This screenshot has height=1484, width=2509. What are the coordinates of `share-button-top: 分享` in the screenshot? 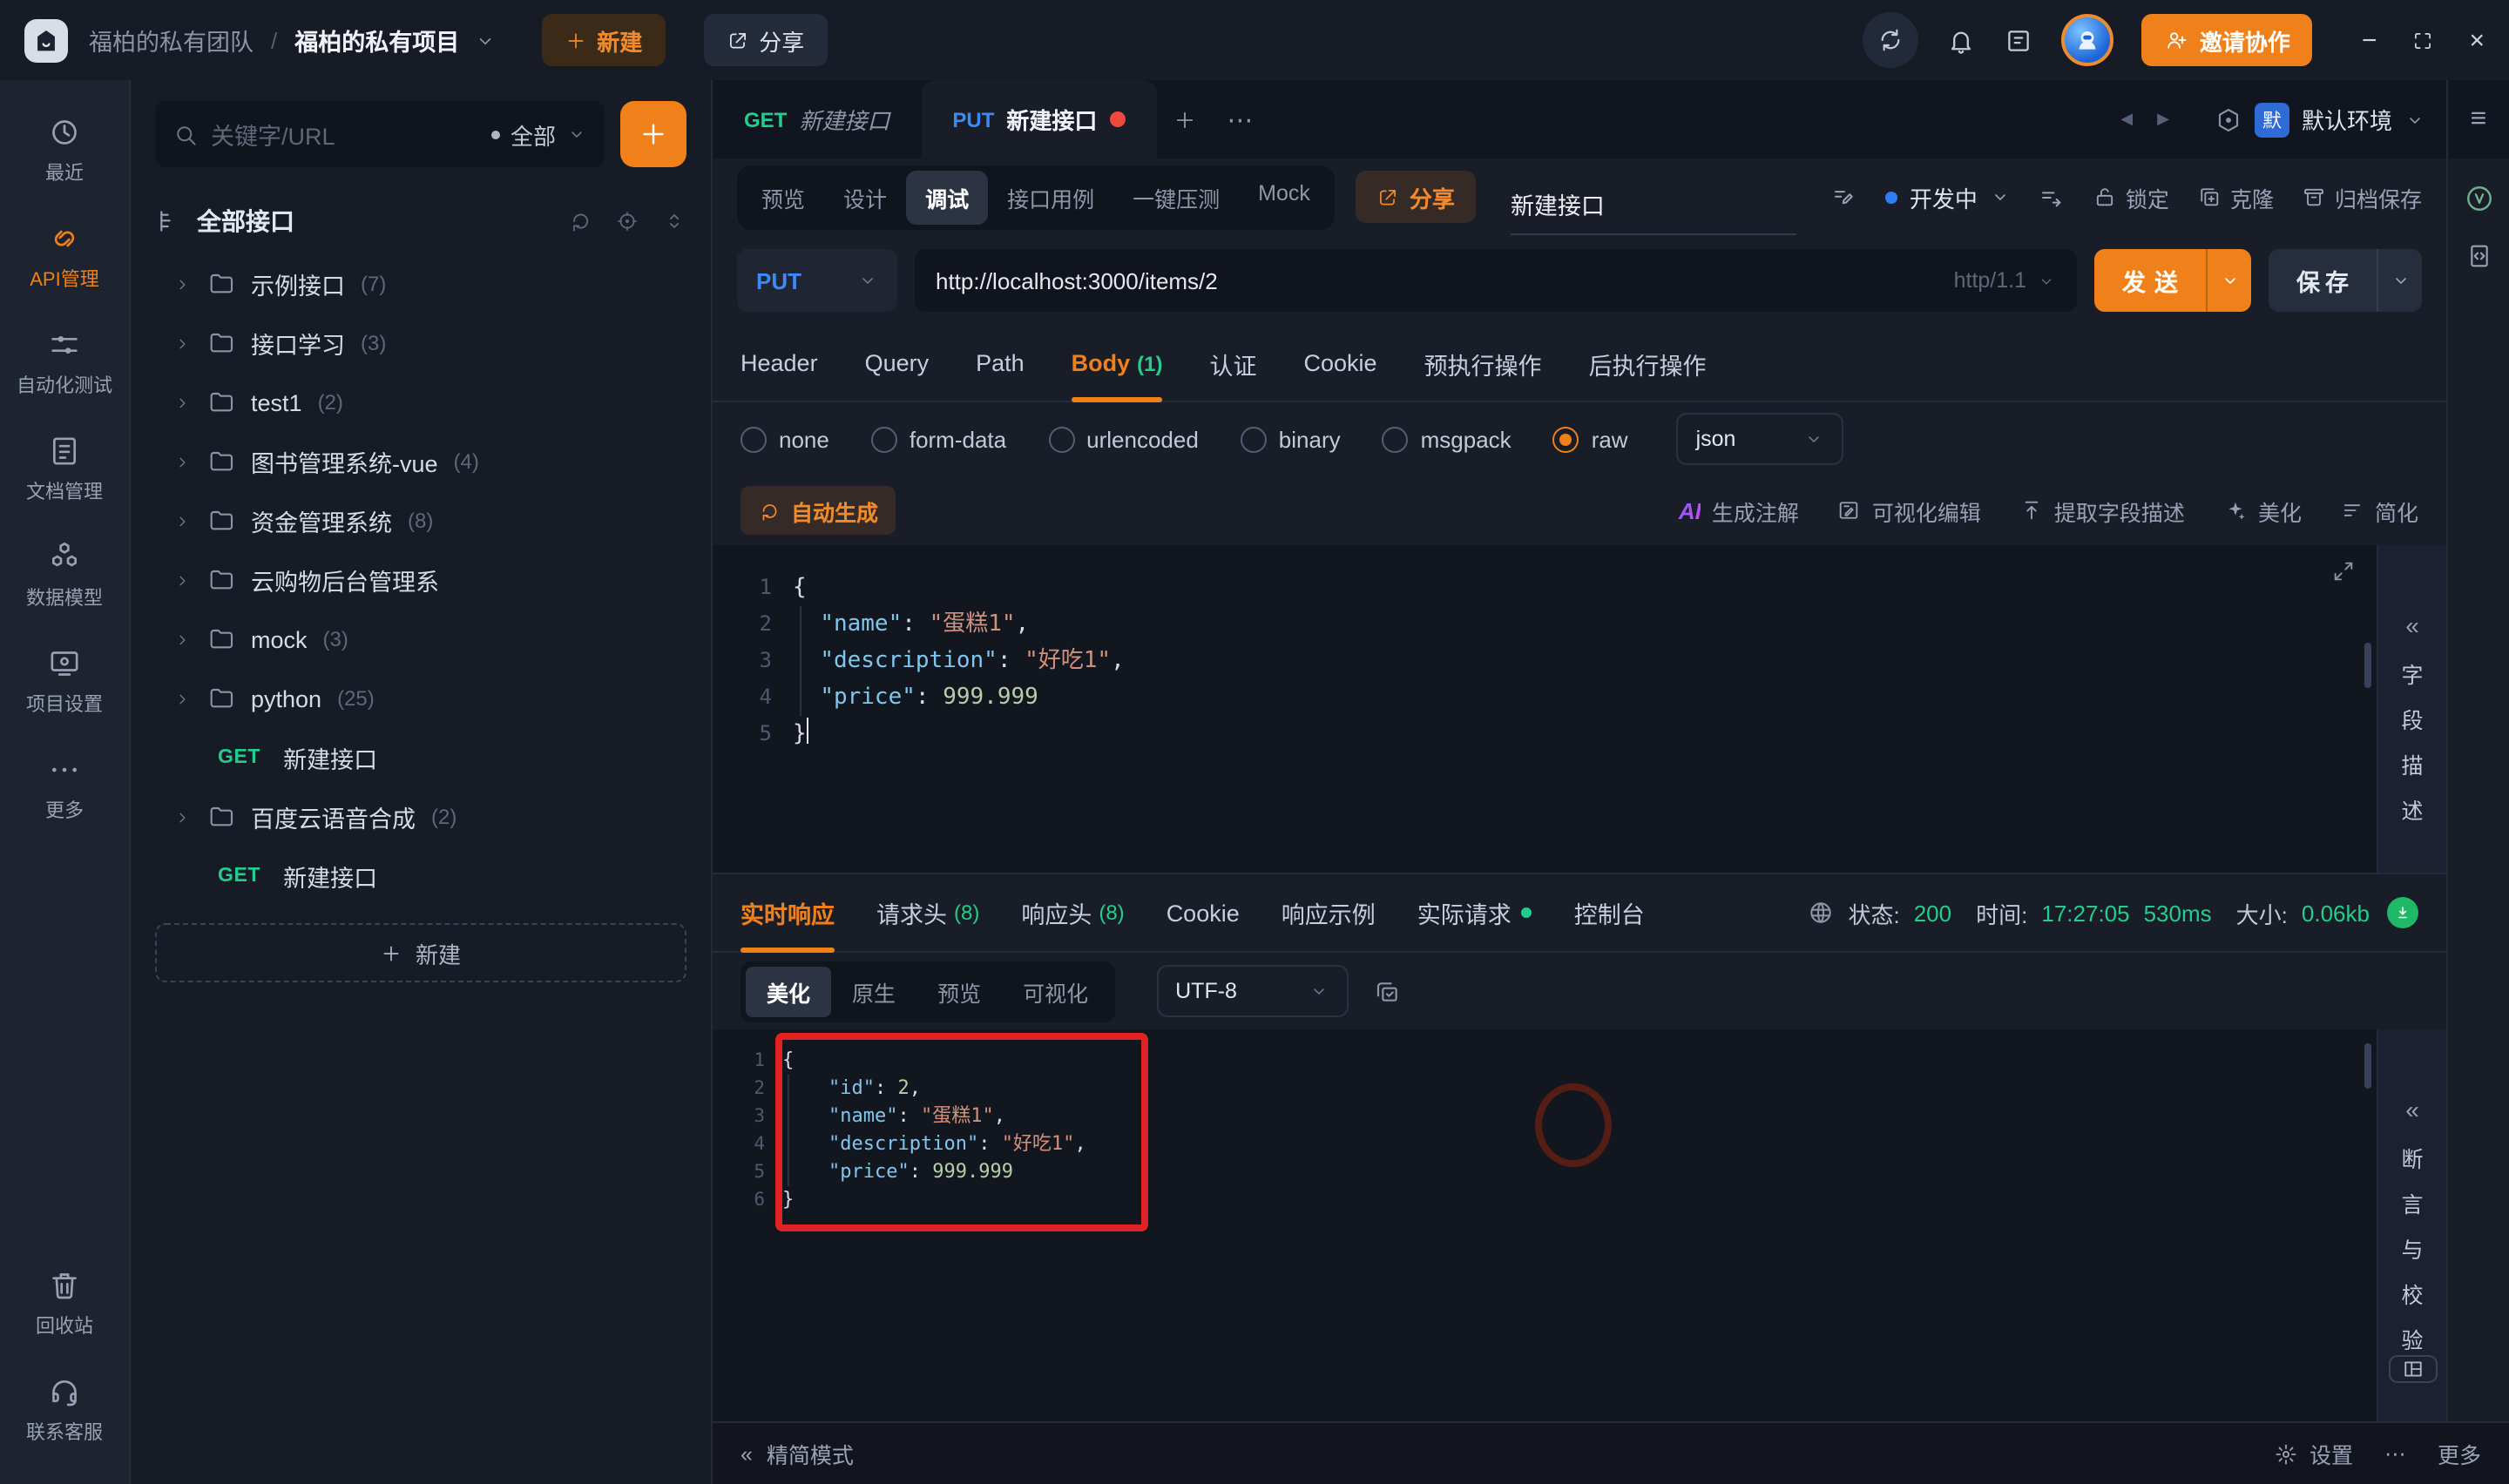 It's located at (765, 40).